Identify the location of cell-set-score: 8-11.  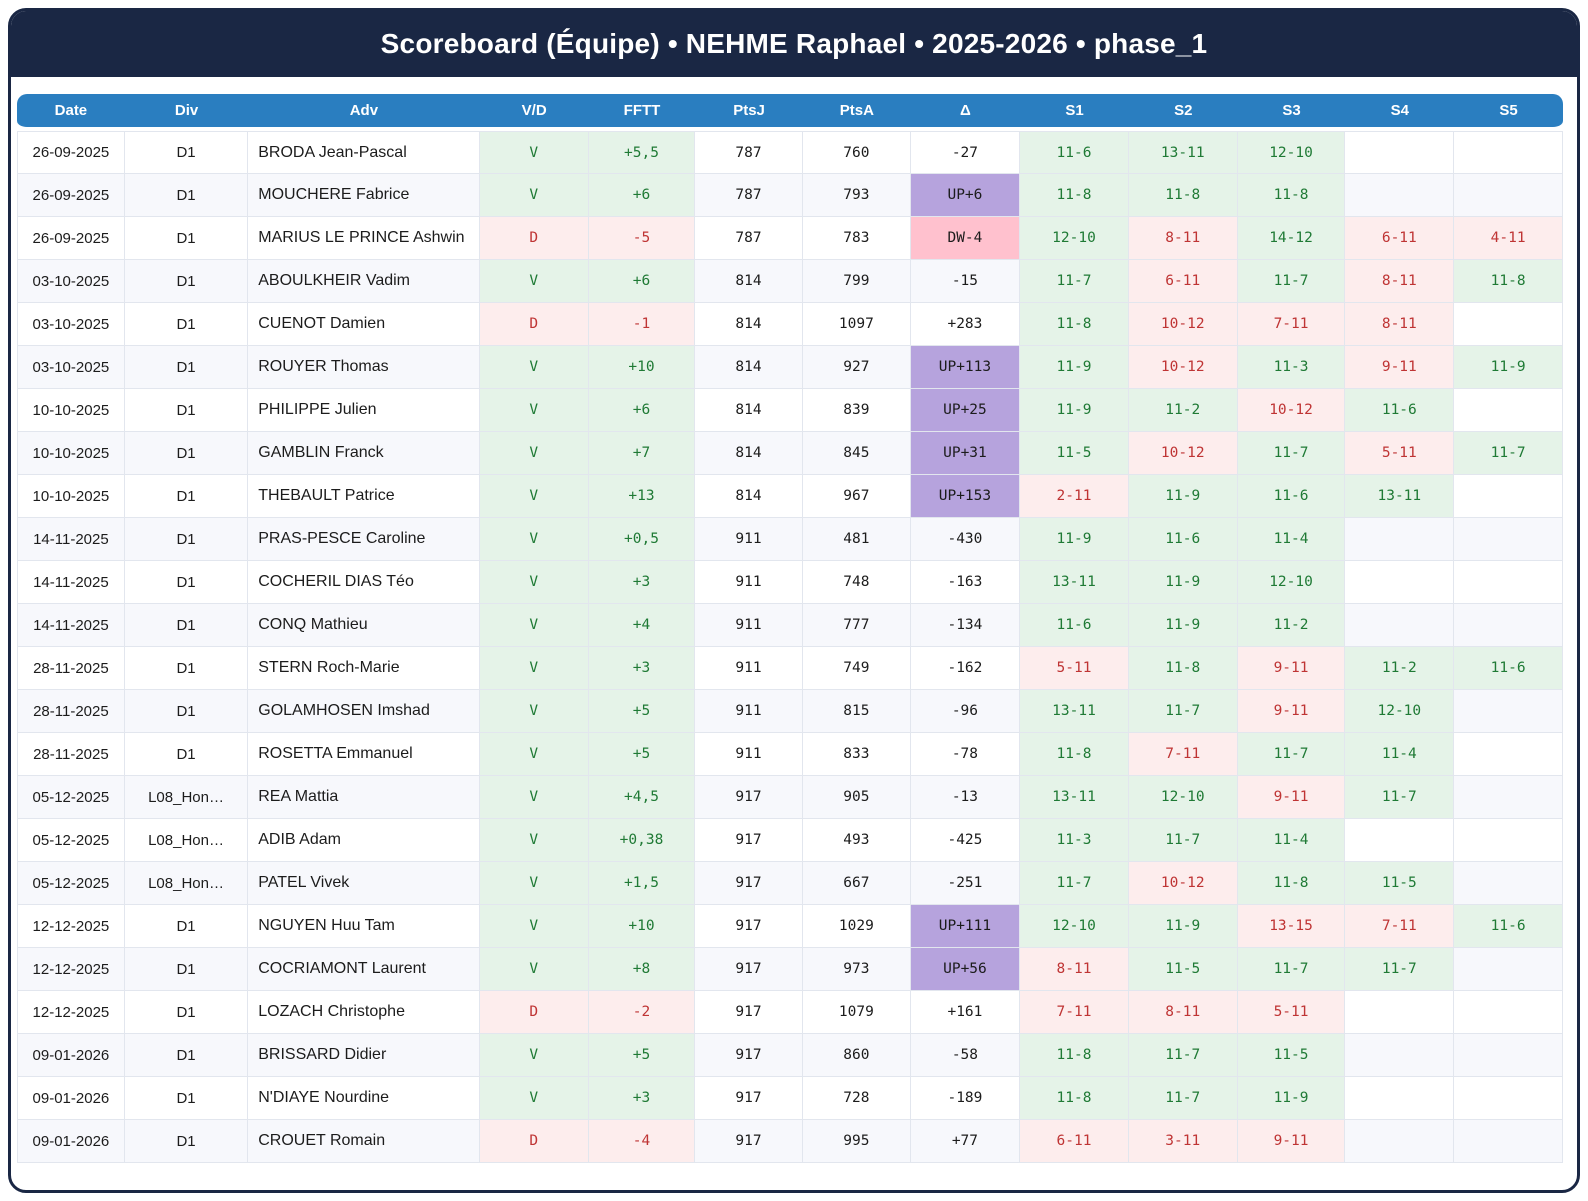
(1183, 1012).